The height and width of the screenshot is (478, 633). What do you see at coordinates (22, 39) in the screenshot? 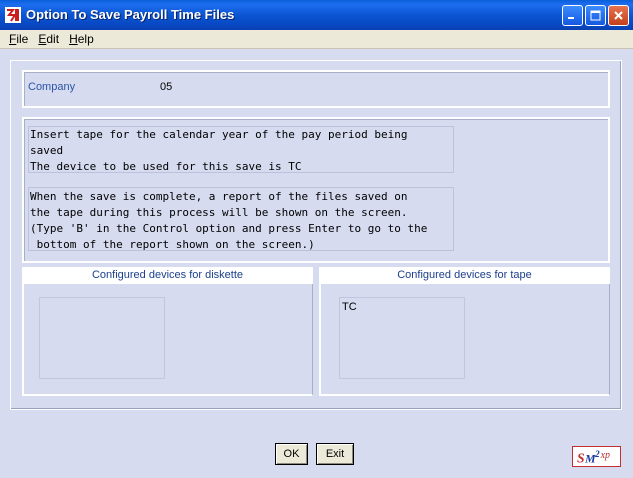
I see `menu-file-rest: ile` at bounding box center [22, 39].